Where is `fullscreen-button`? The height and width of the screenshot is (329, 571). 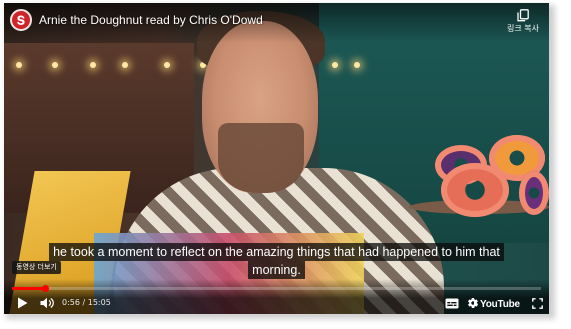 fullscreen-button is located at coordinates (537, 303).